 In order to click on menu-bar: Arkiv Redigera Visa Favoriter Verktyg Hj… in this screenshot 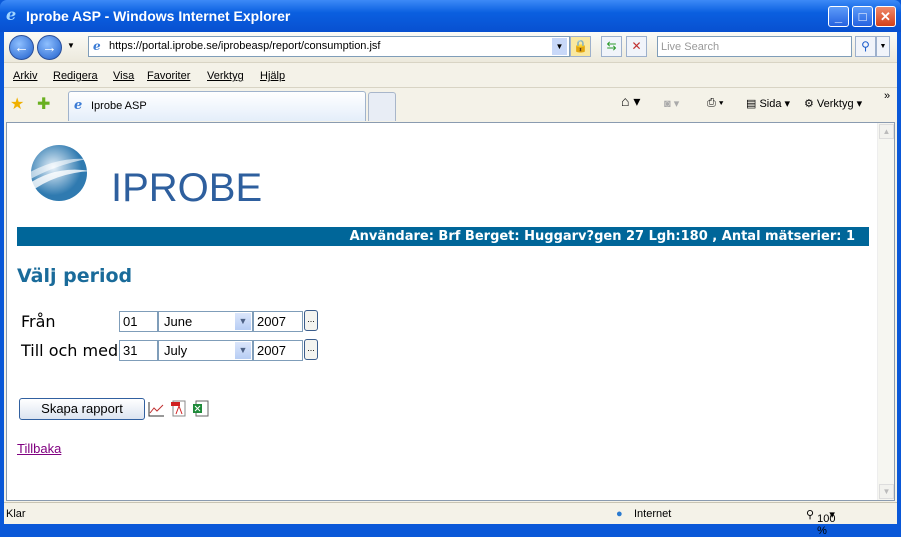, I will do `click(450, 74)`.